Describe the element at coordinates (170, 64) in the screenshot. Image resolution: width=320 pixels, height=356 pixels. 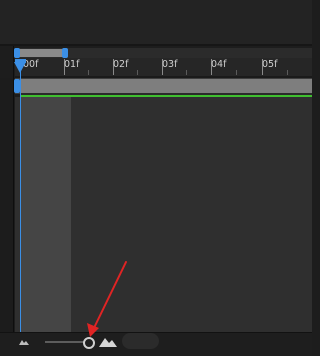
I see `ruler-label-3: 03f` at that location.